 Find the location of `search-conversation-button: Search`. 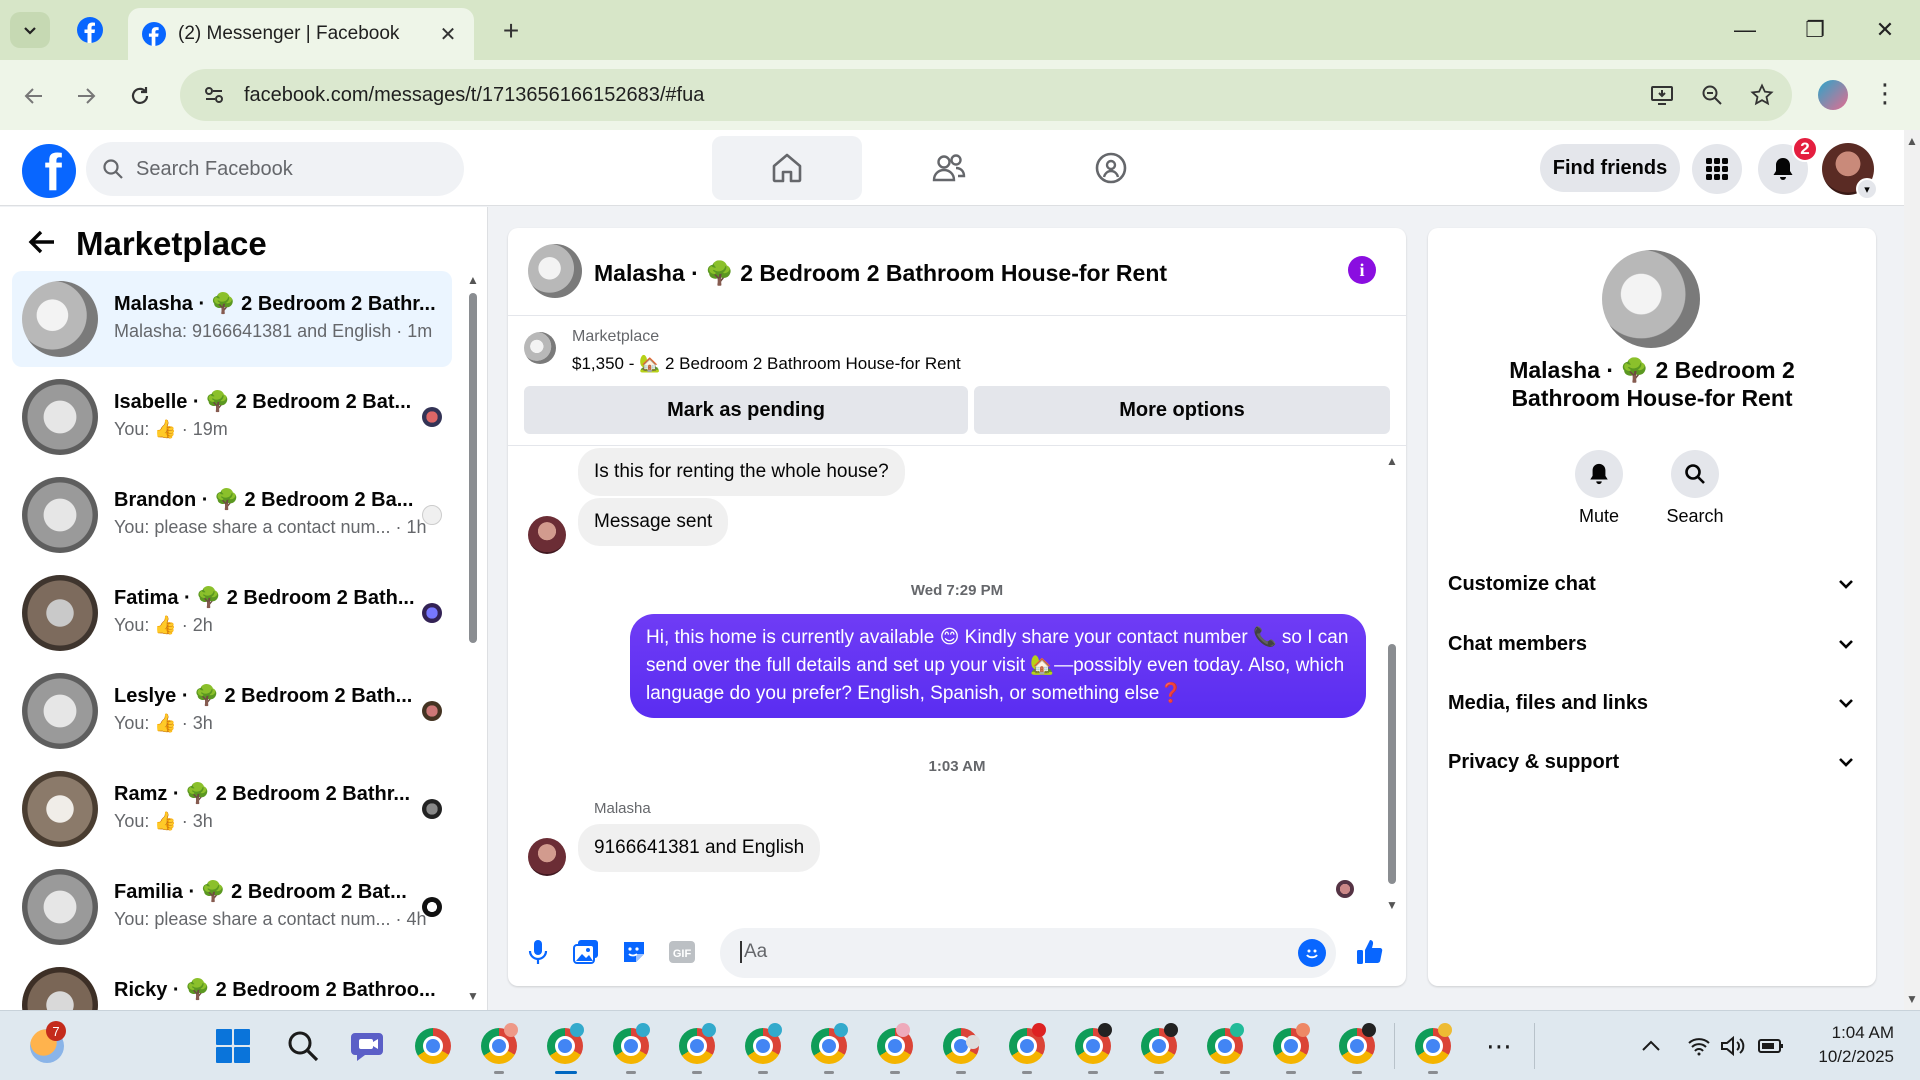

search-conversation-button: Search is located at coordinates (1695, 488).